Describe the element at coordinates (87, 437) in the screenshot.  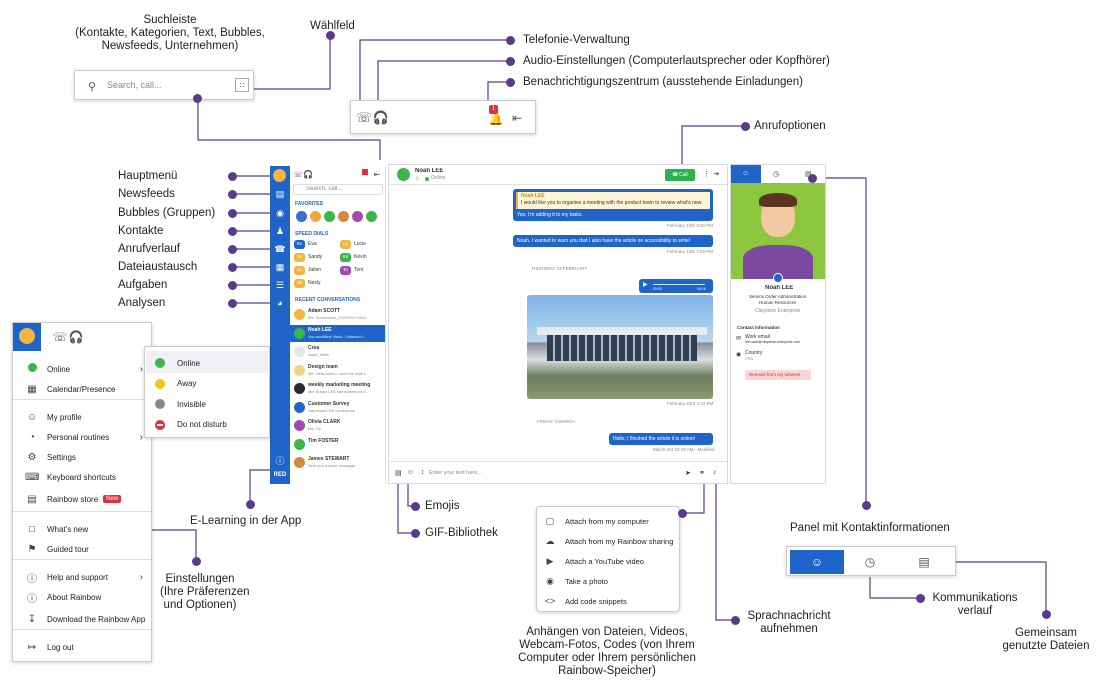
I see `menu-item-personal-routines: ◔ Personal routines ›` at that location.